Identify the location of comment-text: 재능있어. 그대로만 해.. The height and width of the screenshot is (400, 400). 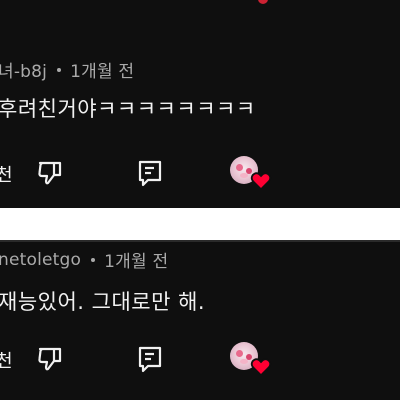
(103, 302).